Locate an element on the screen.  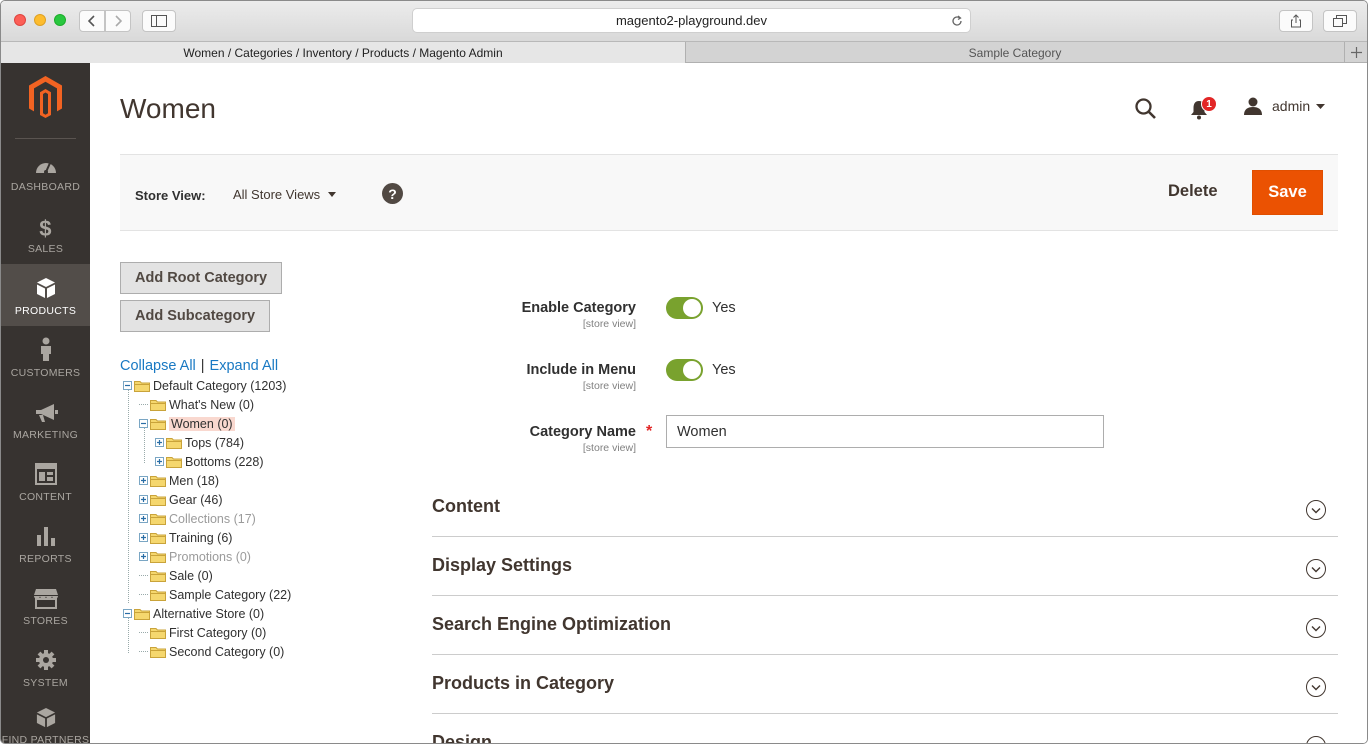
tabs-overview-button is located at coordinates (1340, 21).